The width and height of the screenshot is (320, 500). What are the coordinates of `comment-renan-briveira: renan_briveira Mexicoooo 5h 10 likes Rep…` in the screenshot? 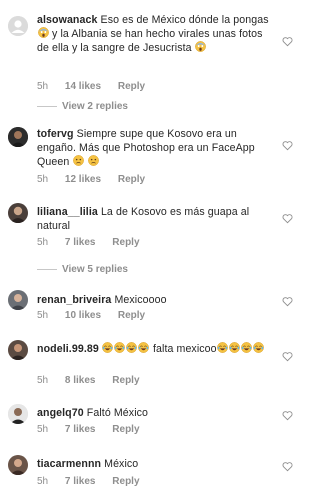 It's located at (151, 308).